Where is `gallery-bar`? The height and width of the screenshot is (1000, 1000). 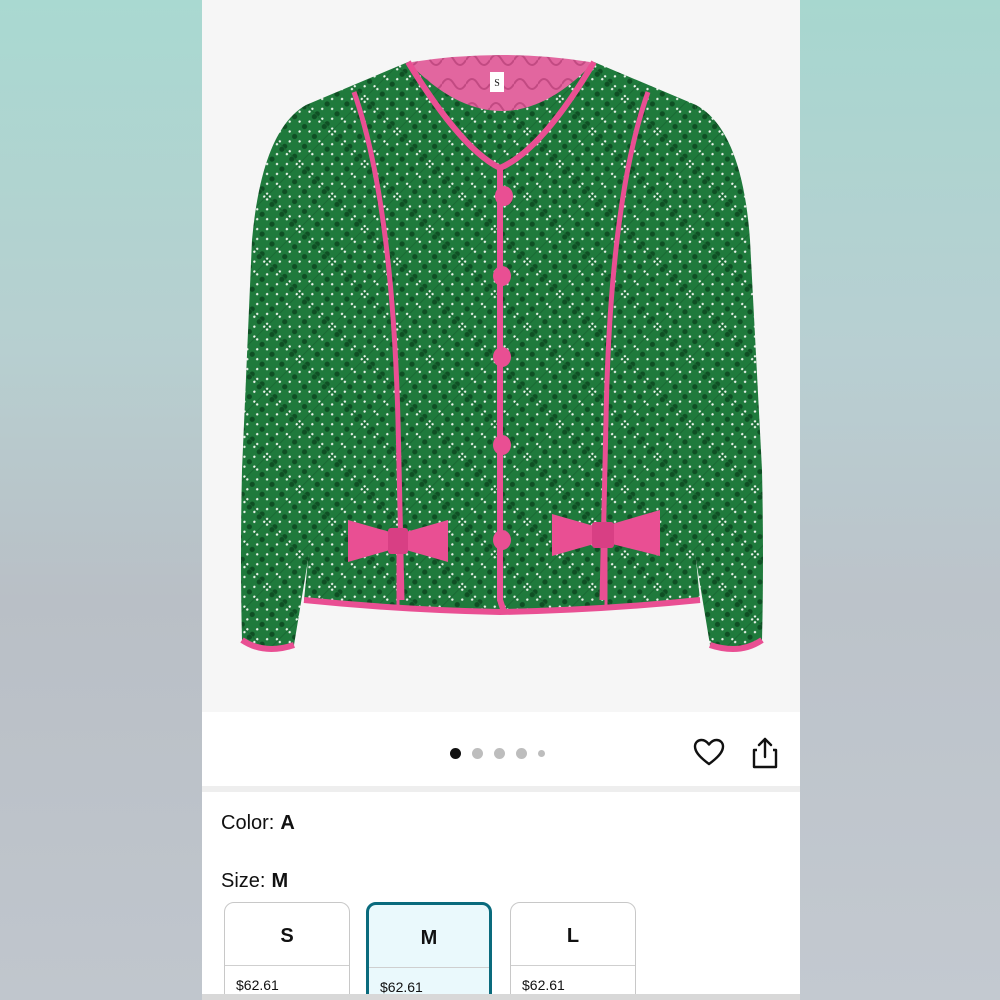
gallery-bar is located at coordinates (501, 749).